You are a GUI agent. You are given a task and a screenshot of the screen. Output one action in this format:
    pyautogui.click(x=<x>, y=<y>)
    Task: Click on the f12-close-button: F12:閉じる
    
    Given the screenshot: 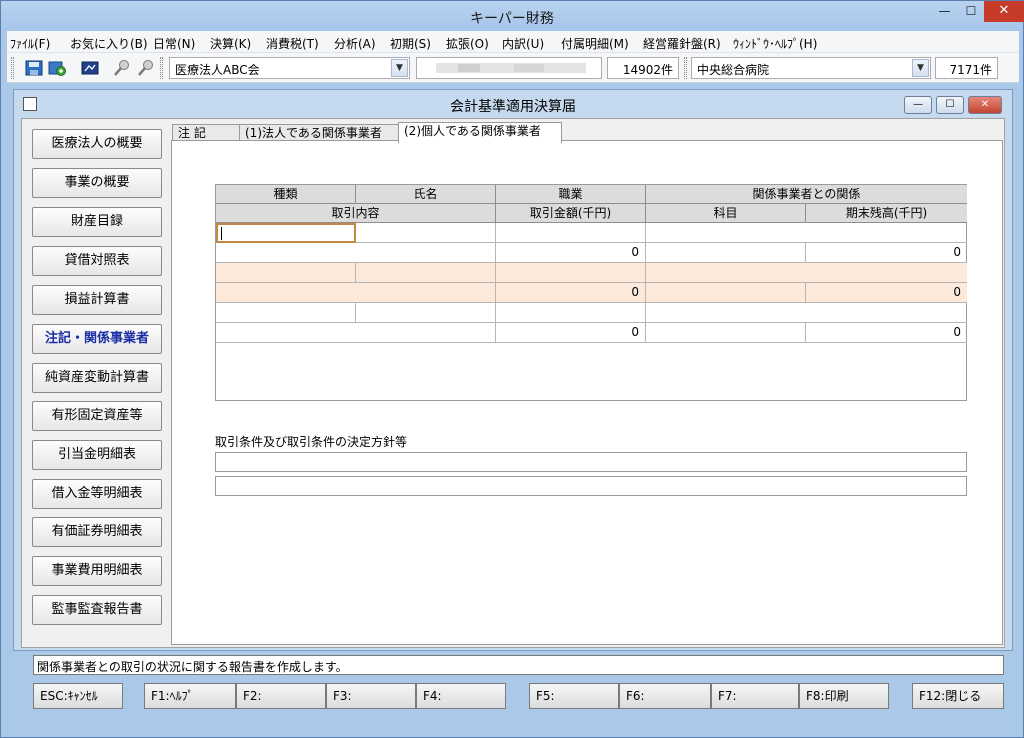 What is the action you would take?
    pyautogui.click(x=958, y=696)
    